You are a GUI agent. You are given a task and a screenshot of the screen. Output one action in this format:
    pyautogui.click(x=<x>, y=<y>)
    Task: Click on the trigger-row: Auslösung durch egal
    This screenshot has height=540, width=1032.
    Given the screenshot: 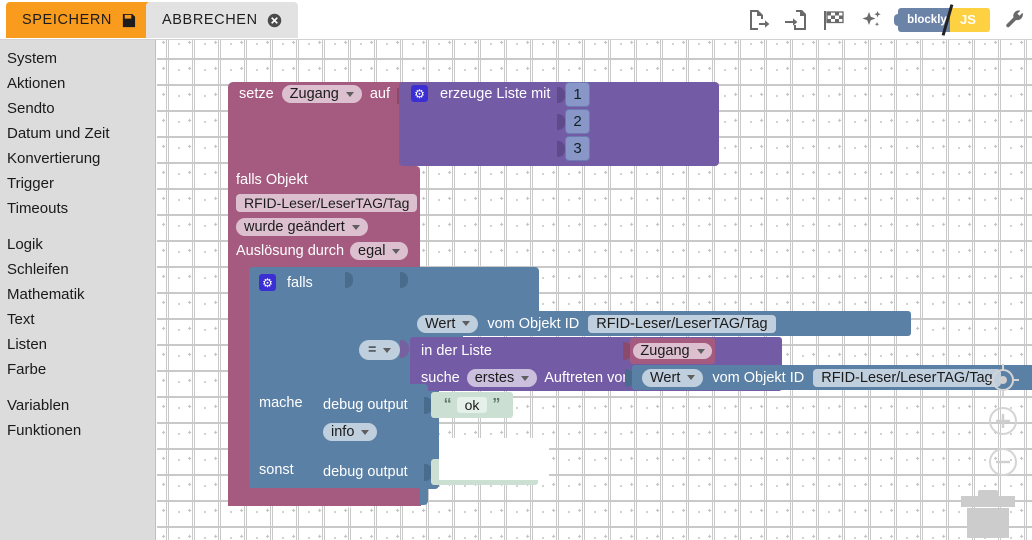 What is the action you would take?
    pyautogui.click(x=322, y=251)
    